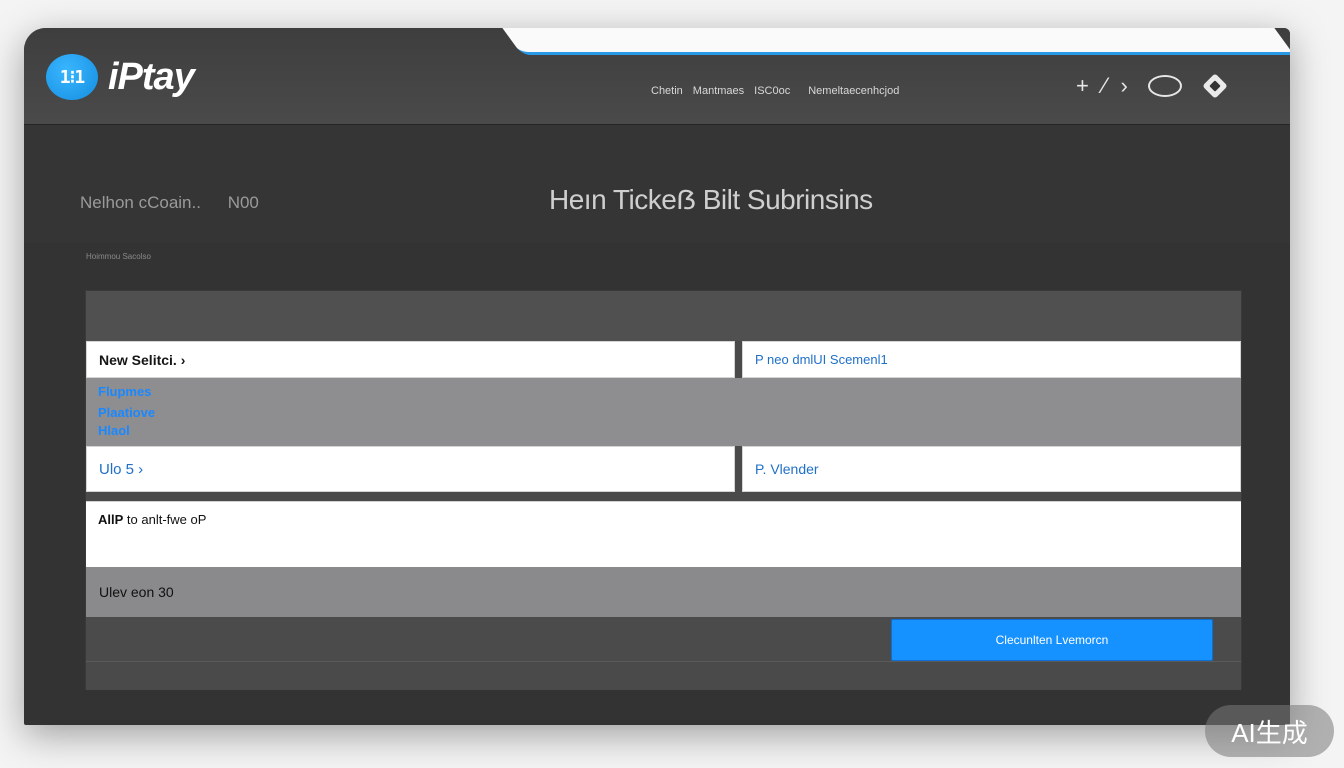  I want to click on vendor-field-placeholder: P. Vlender, so click(787, 469).